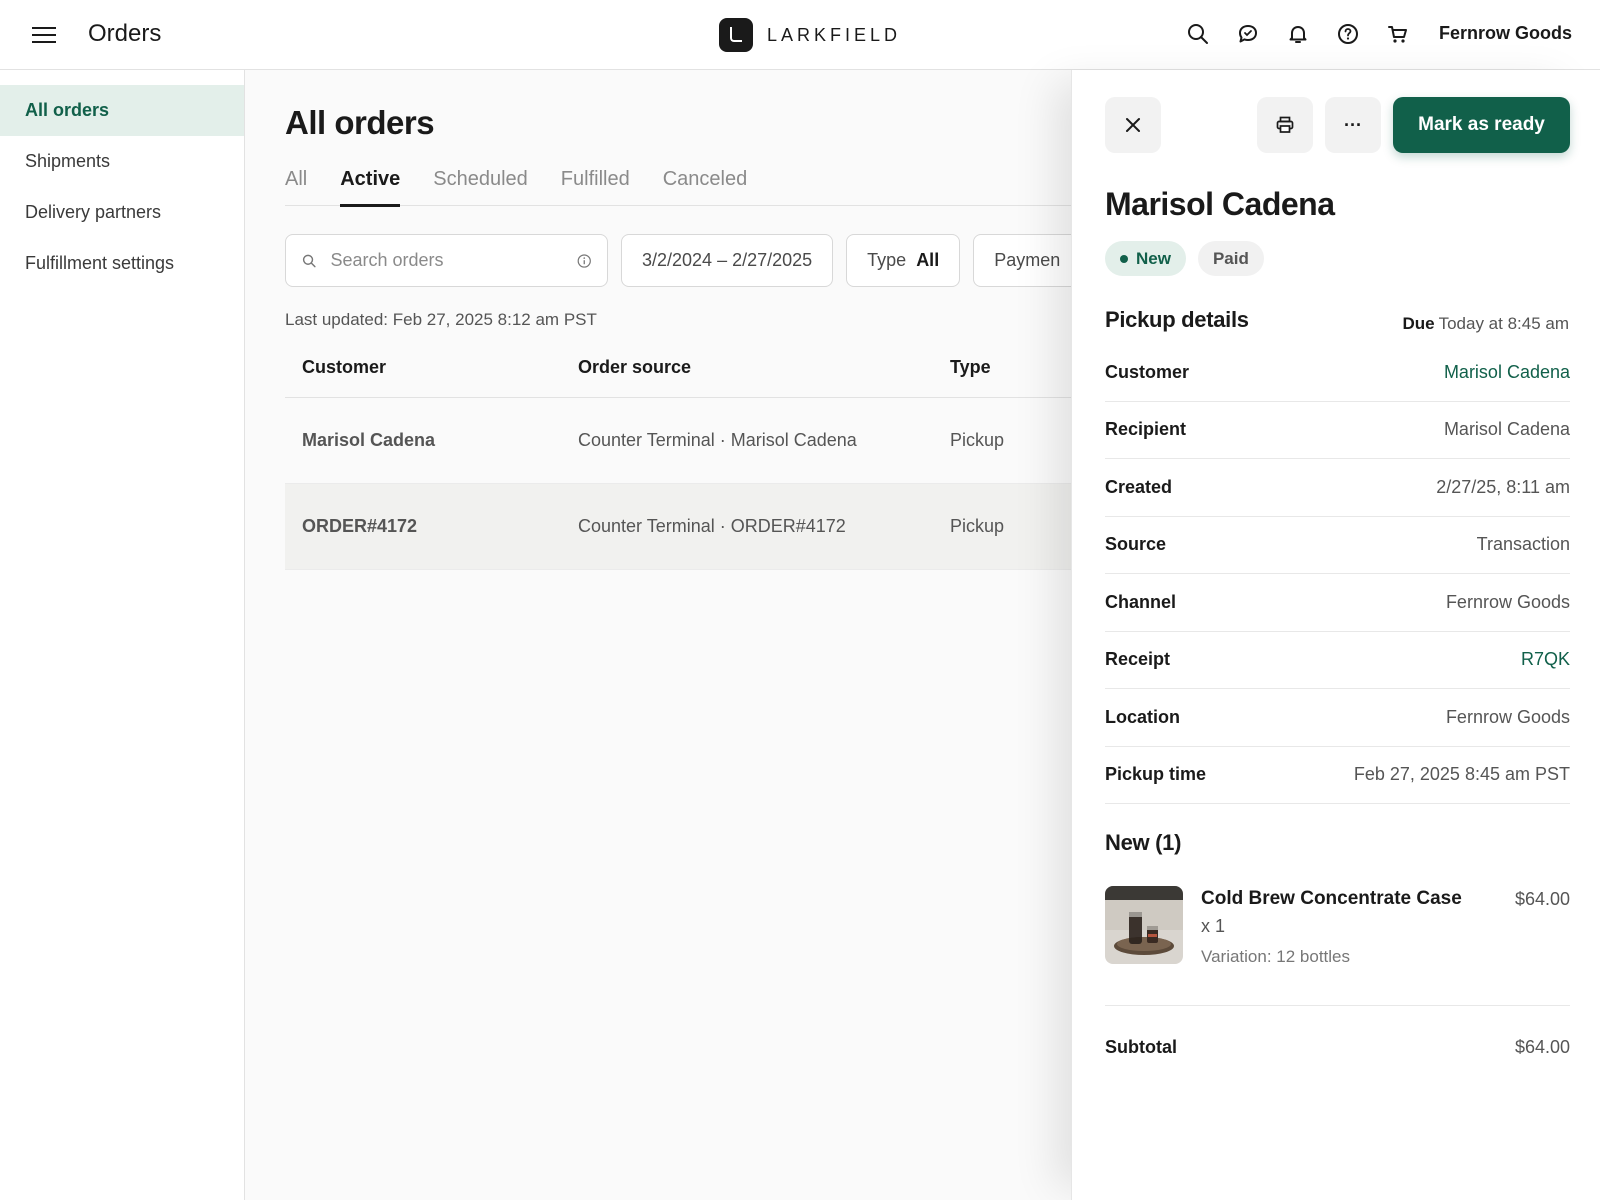 This screenshot has width=1600, height=1200. I want to click on status-badge-paid: Paid, so click(1230, 258).